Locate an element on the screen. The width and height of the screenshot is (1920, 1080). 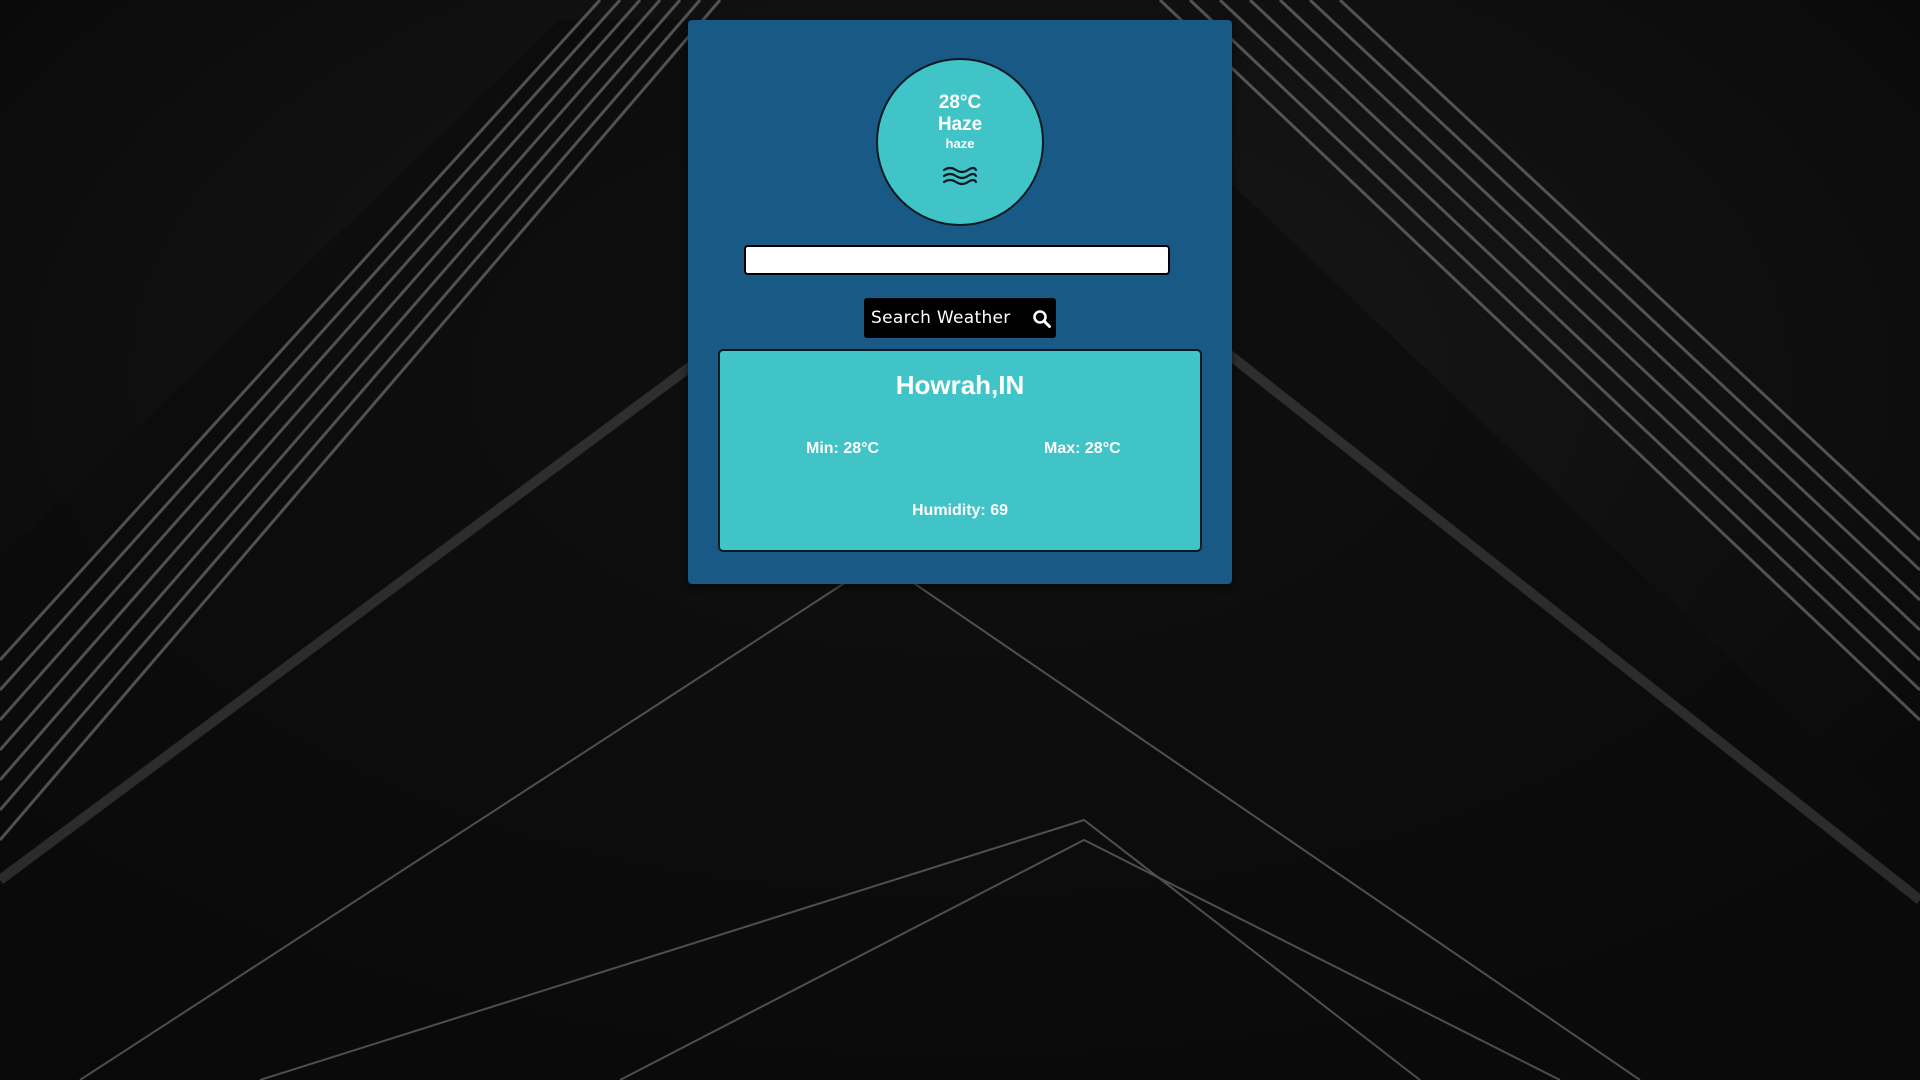
current-weather-circle: 28°C Haze haze is located at coordinates (960, 142).